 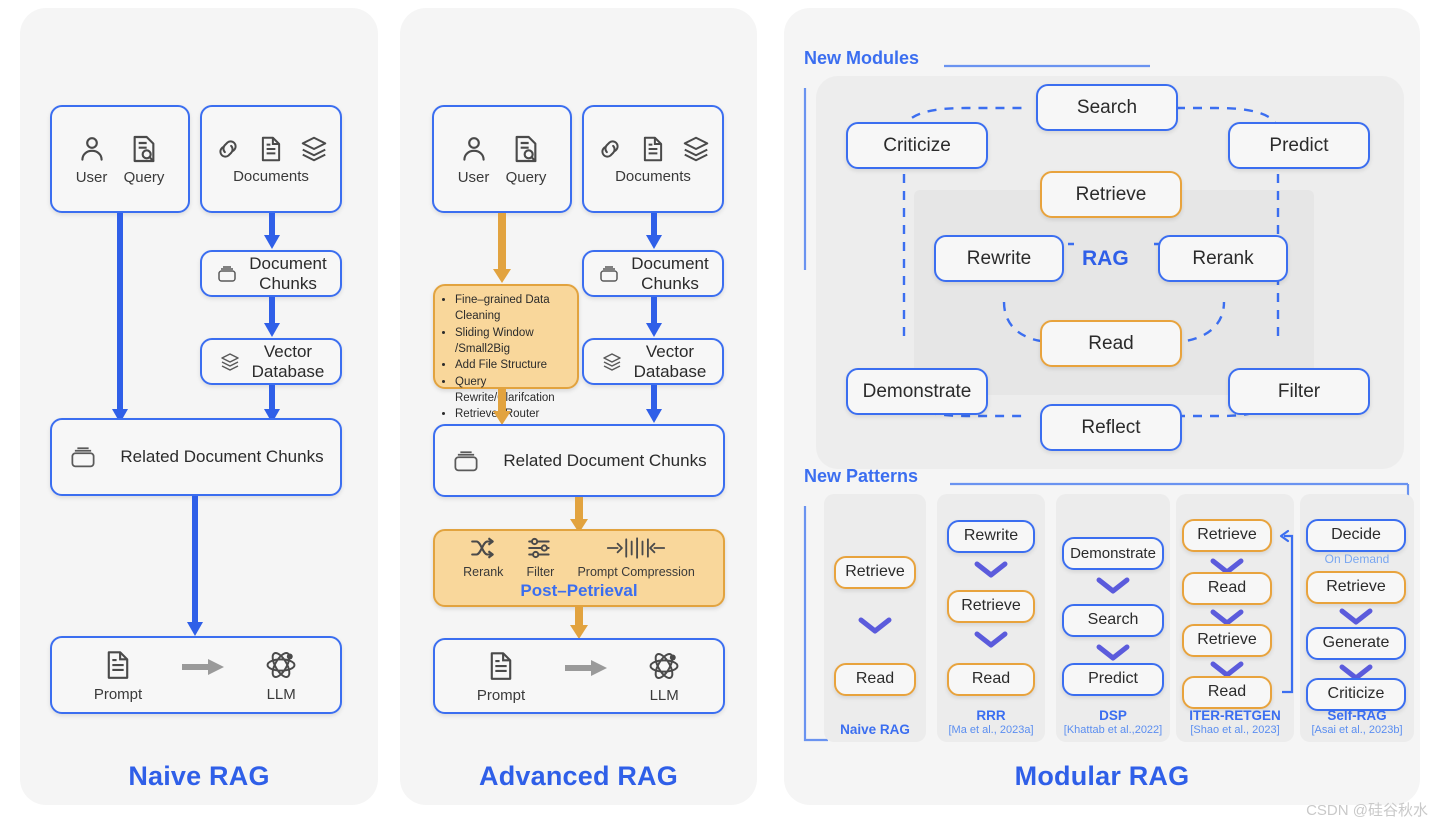 I want to click on query-icon-cell: Query, so click(x=144, y=159).